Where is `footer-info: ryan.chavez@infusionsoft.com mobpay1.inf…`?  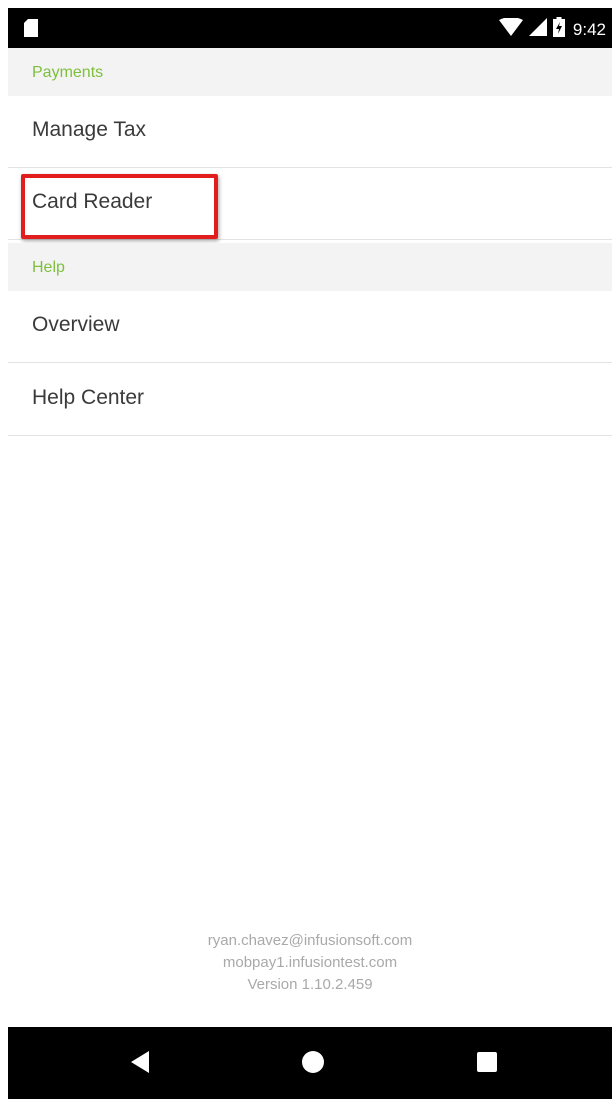
footer-info: ryan.chavez@infusionsoft.com mobpay1.inf… is located at coordinates (310, 963).